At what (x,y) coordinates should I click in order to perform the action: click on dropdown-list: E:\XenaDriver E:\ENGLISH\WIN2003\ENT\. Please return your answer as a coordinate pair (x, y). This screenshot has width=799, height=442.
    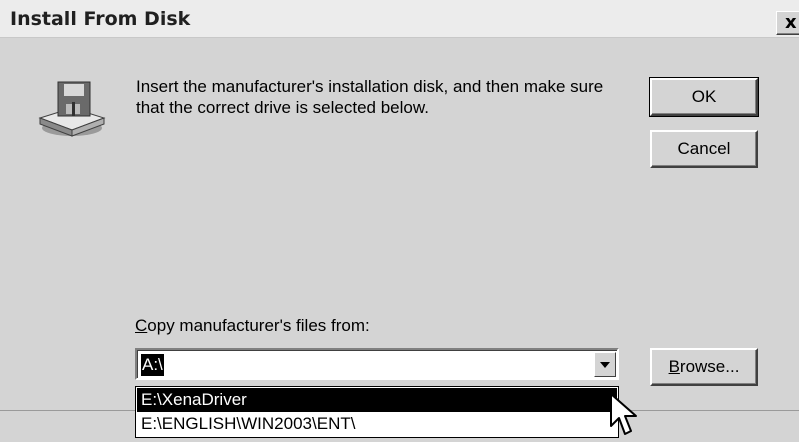
    Looking at the image, I should click on (377, 412).